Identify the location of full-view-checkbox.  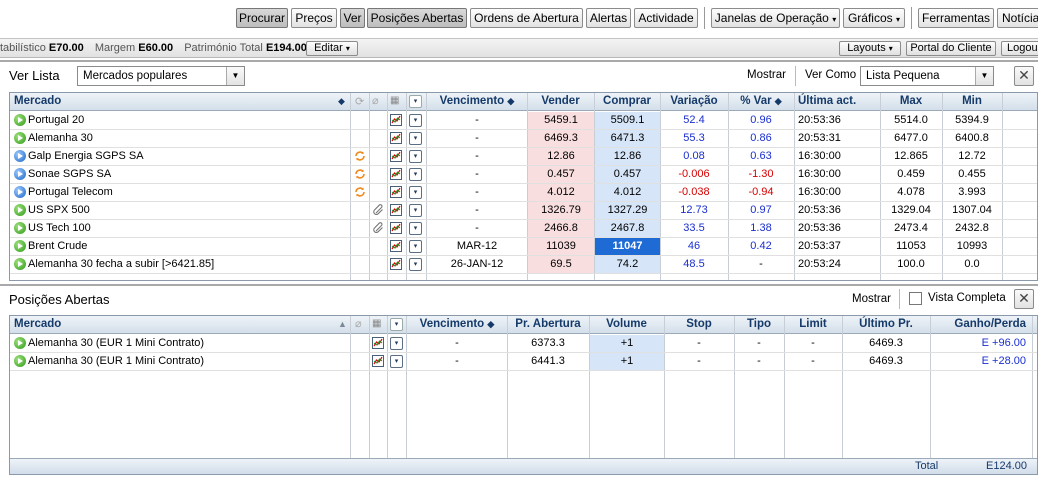
(915, 298).